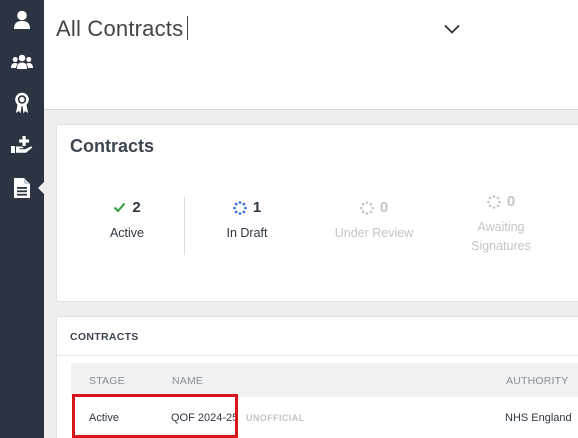  I want to click on column-header-name: NAME, so click(187, 381).